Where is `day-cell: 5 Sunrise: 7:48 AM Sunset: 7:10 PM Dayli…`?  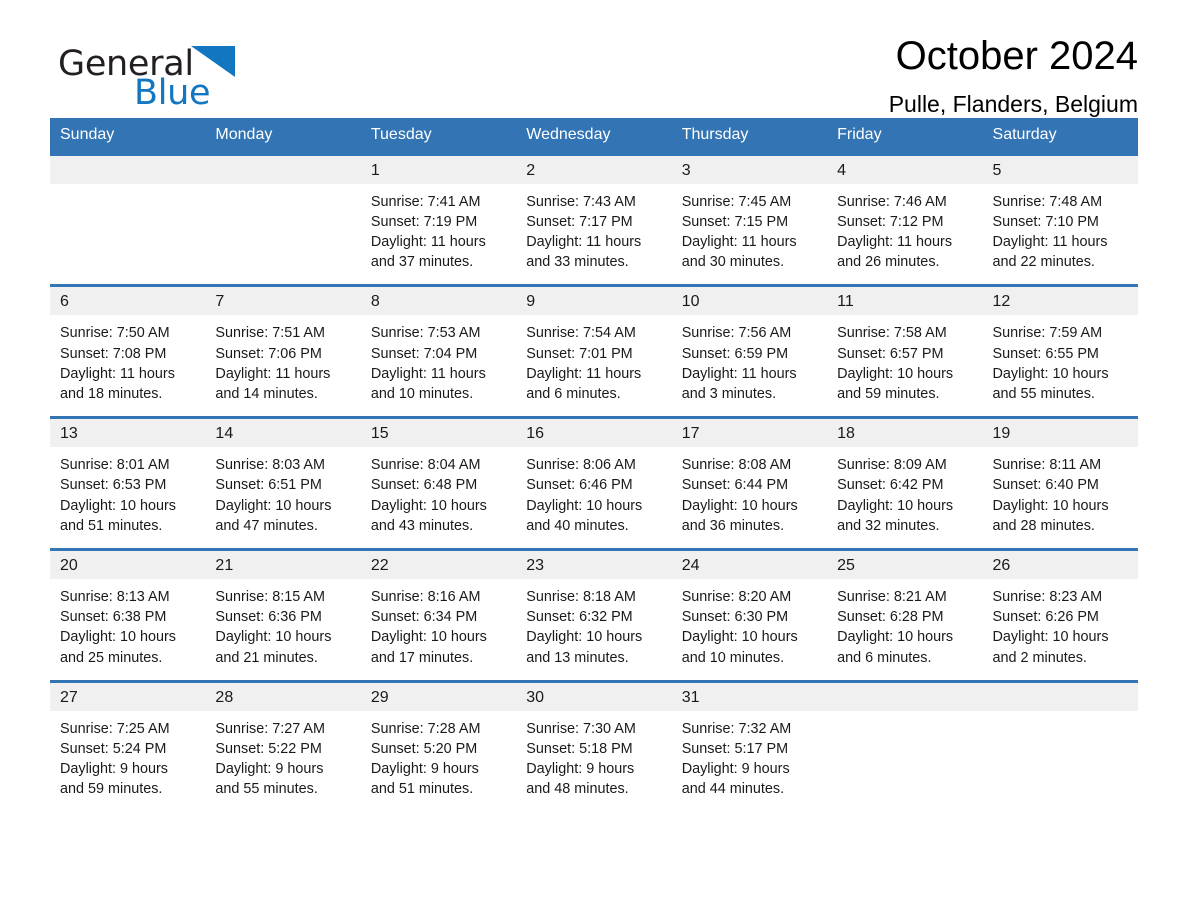 day-cell: 5 Sunrise: 7:48 AM Sunset: 7:10 PM Dayli… is located at coordinates (1060, 219).